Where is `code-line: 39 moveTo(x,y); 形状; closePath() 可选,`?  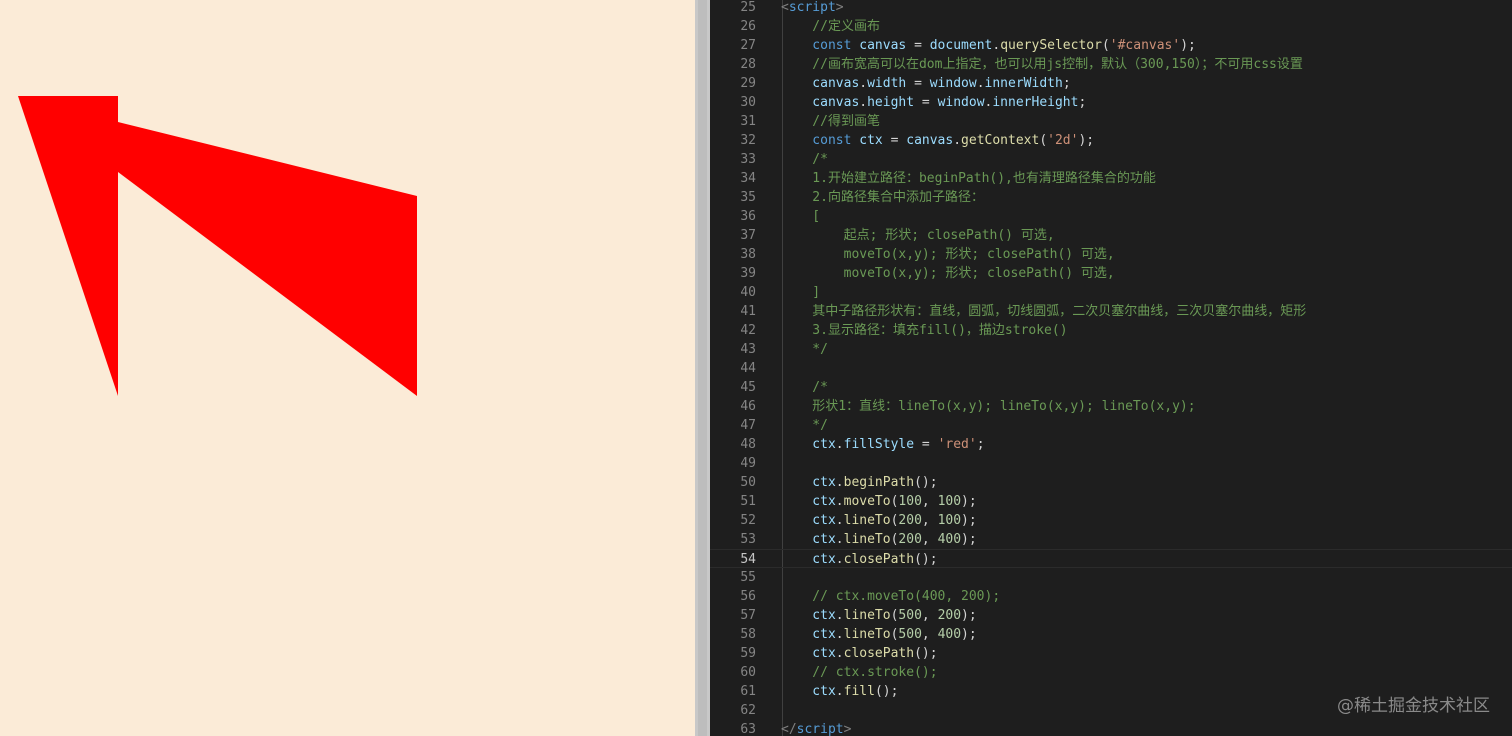 code-line: 39 moveTo(x,y); 形状; closePath() 可选, is located at coordinates (1111, 273).